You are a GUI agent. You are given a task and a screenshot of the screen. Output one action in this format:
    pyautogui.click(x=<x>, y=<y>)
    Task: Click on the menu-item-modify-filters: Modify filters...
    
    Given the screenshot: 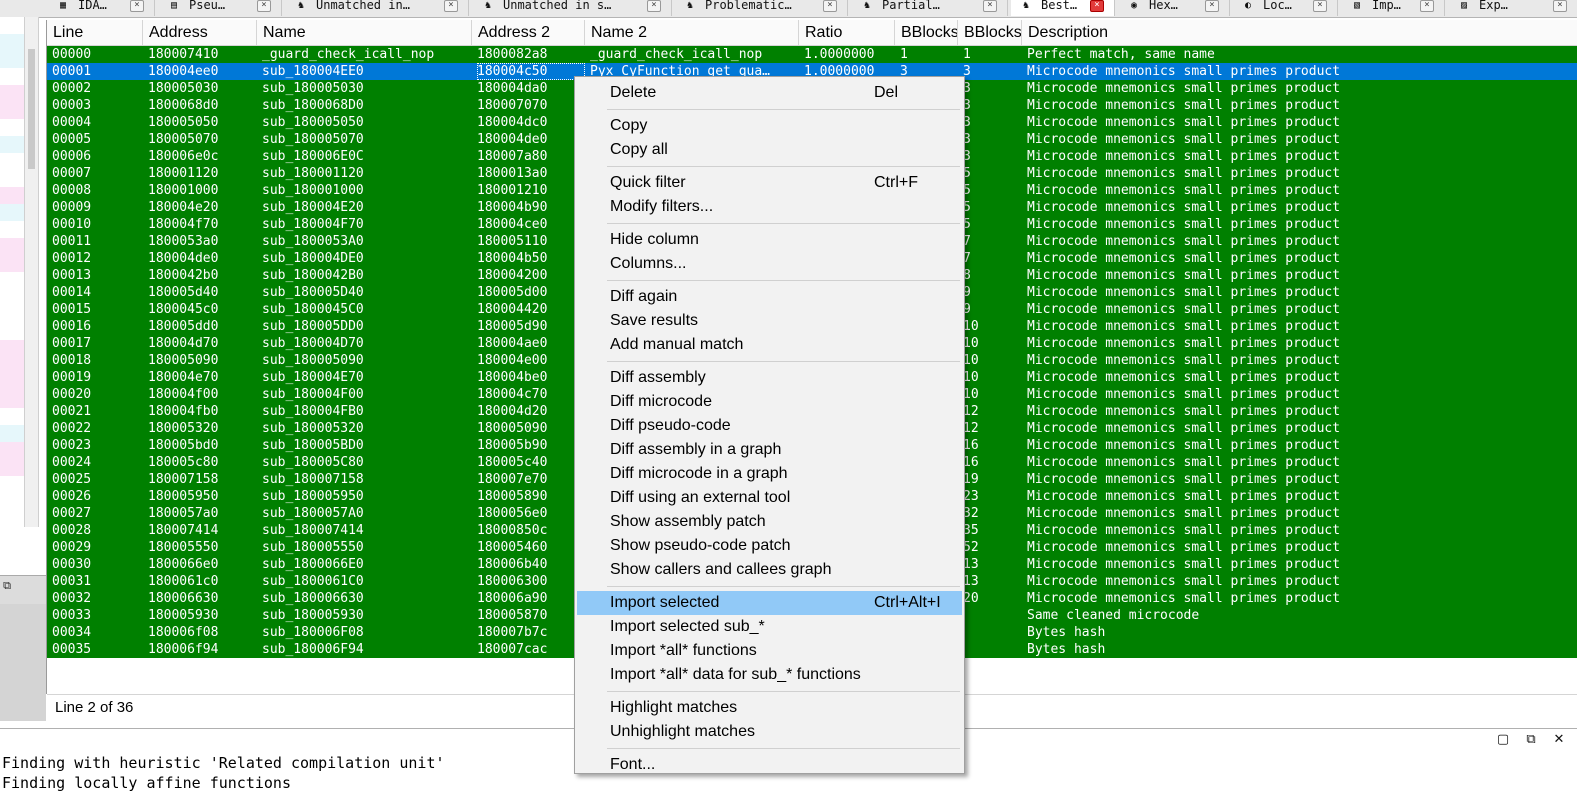 What is the action you would take?
    pyautogui.click(x=769, y=207)
    